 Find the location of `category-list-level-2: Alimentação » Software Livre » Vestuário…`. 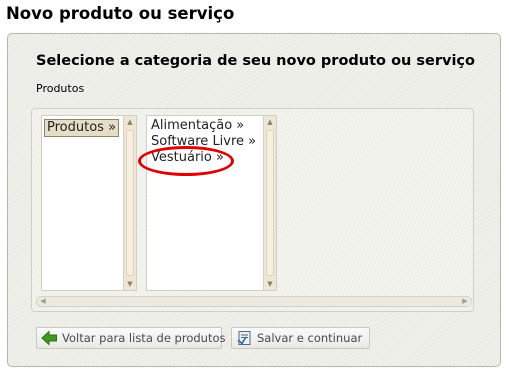

category-list-level-2: Alimentação » Software Livre » Vestuário… is located at coordinates (211, 203).